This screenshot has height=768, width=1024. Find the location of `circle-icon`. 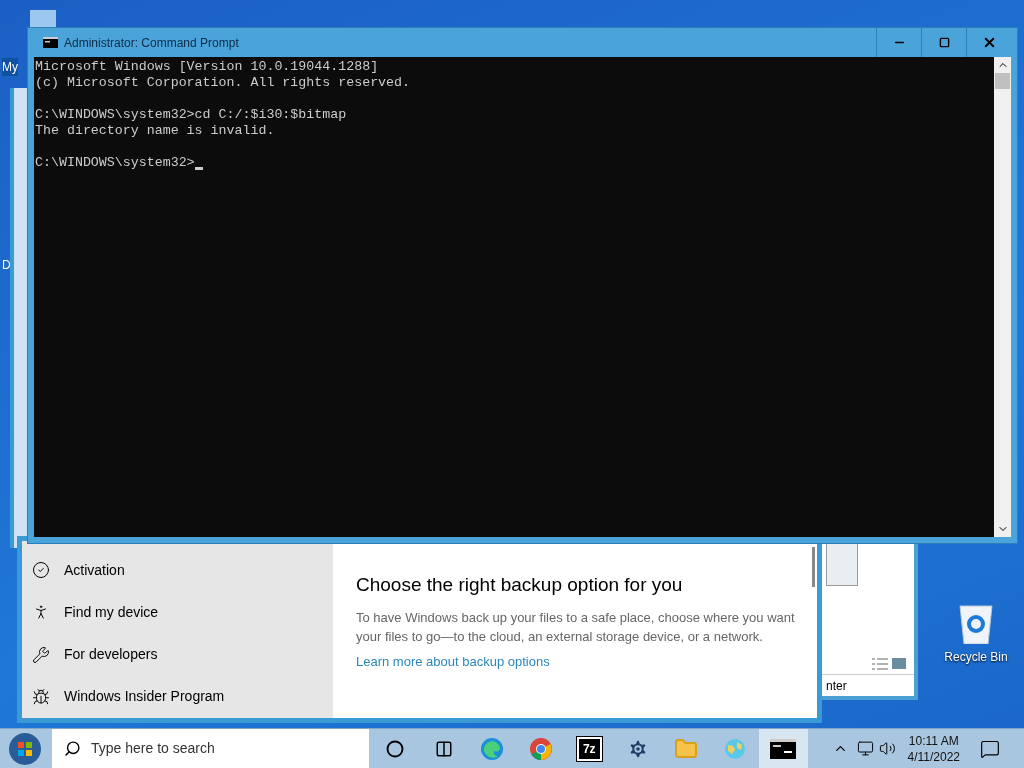

circle-icon is located at coordinates (395, 748).